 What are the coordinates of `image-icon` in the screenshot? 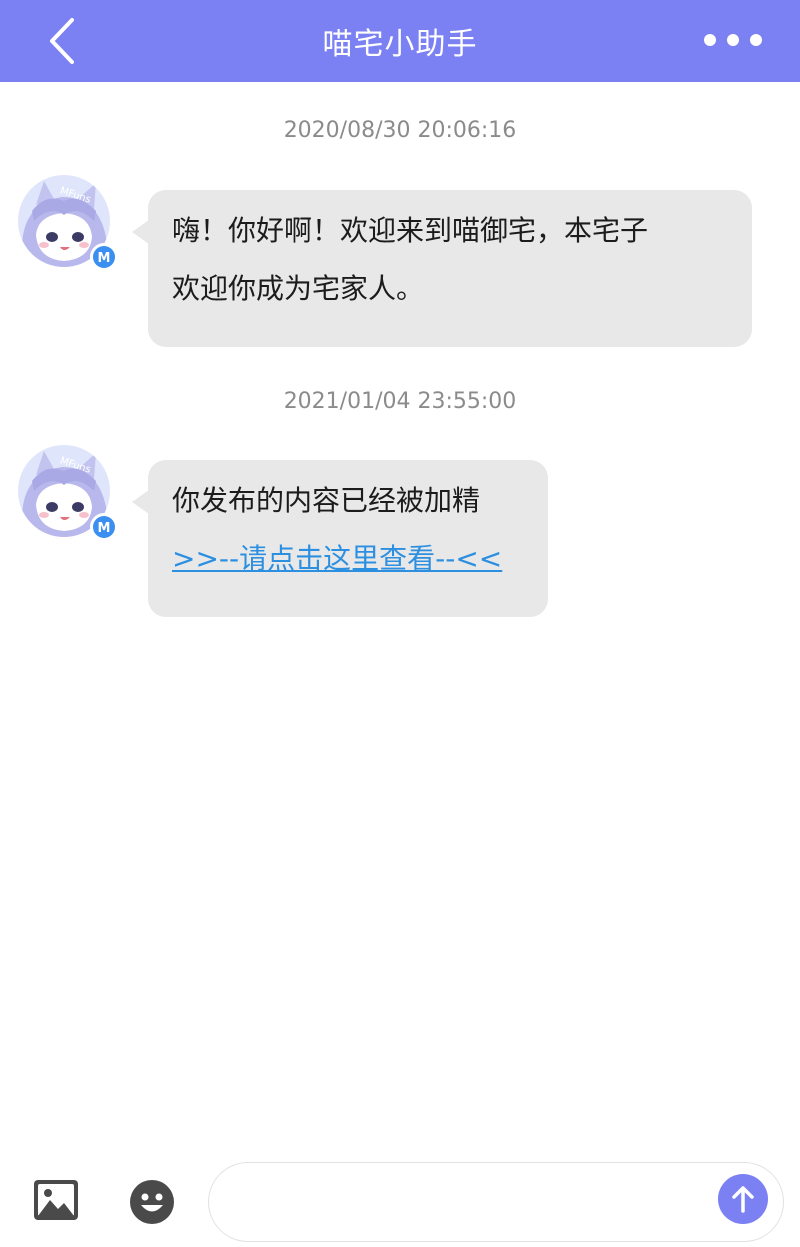 It's located at (56, 1200).